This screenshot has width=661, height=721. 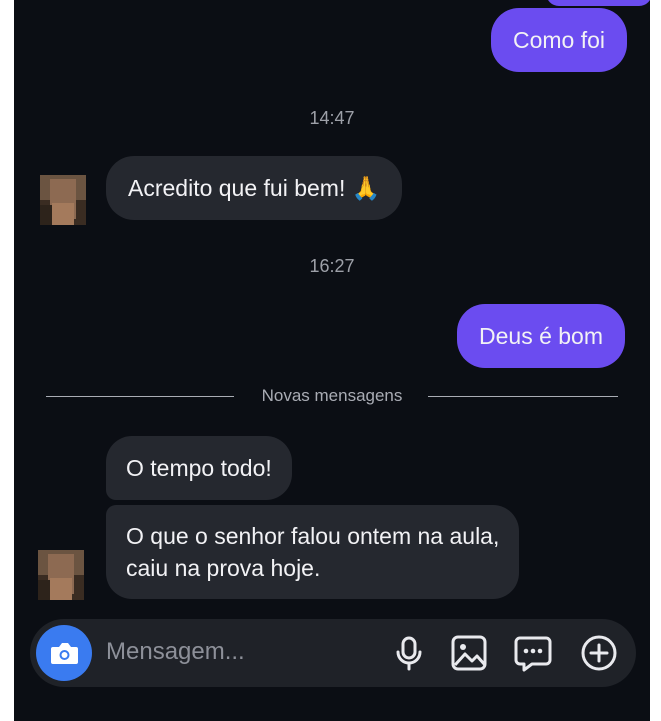 I want to click on message-bubble-sent: Deus é bom, so click(x=541, y=336).